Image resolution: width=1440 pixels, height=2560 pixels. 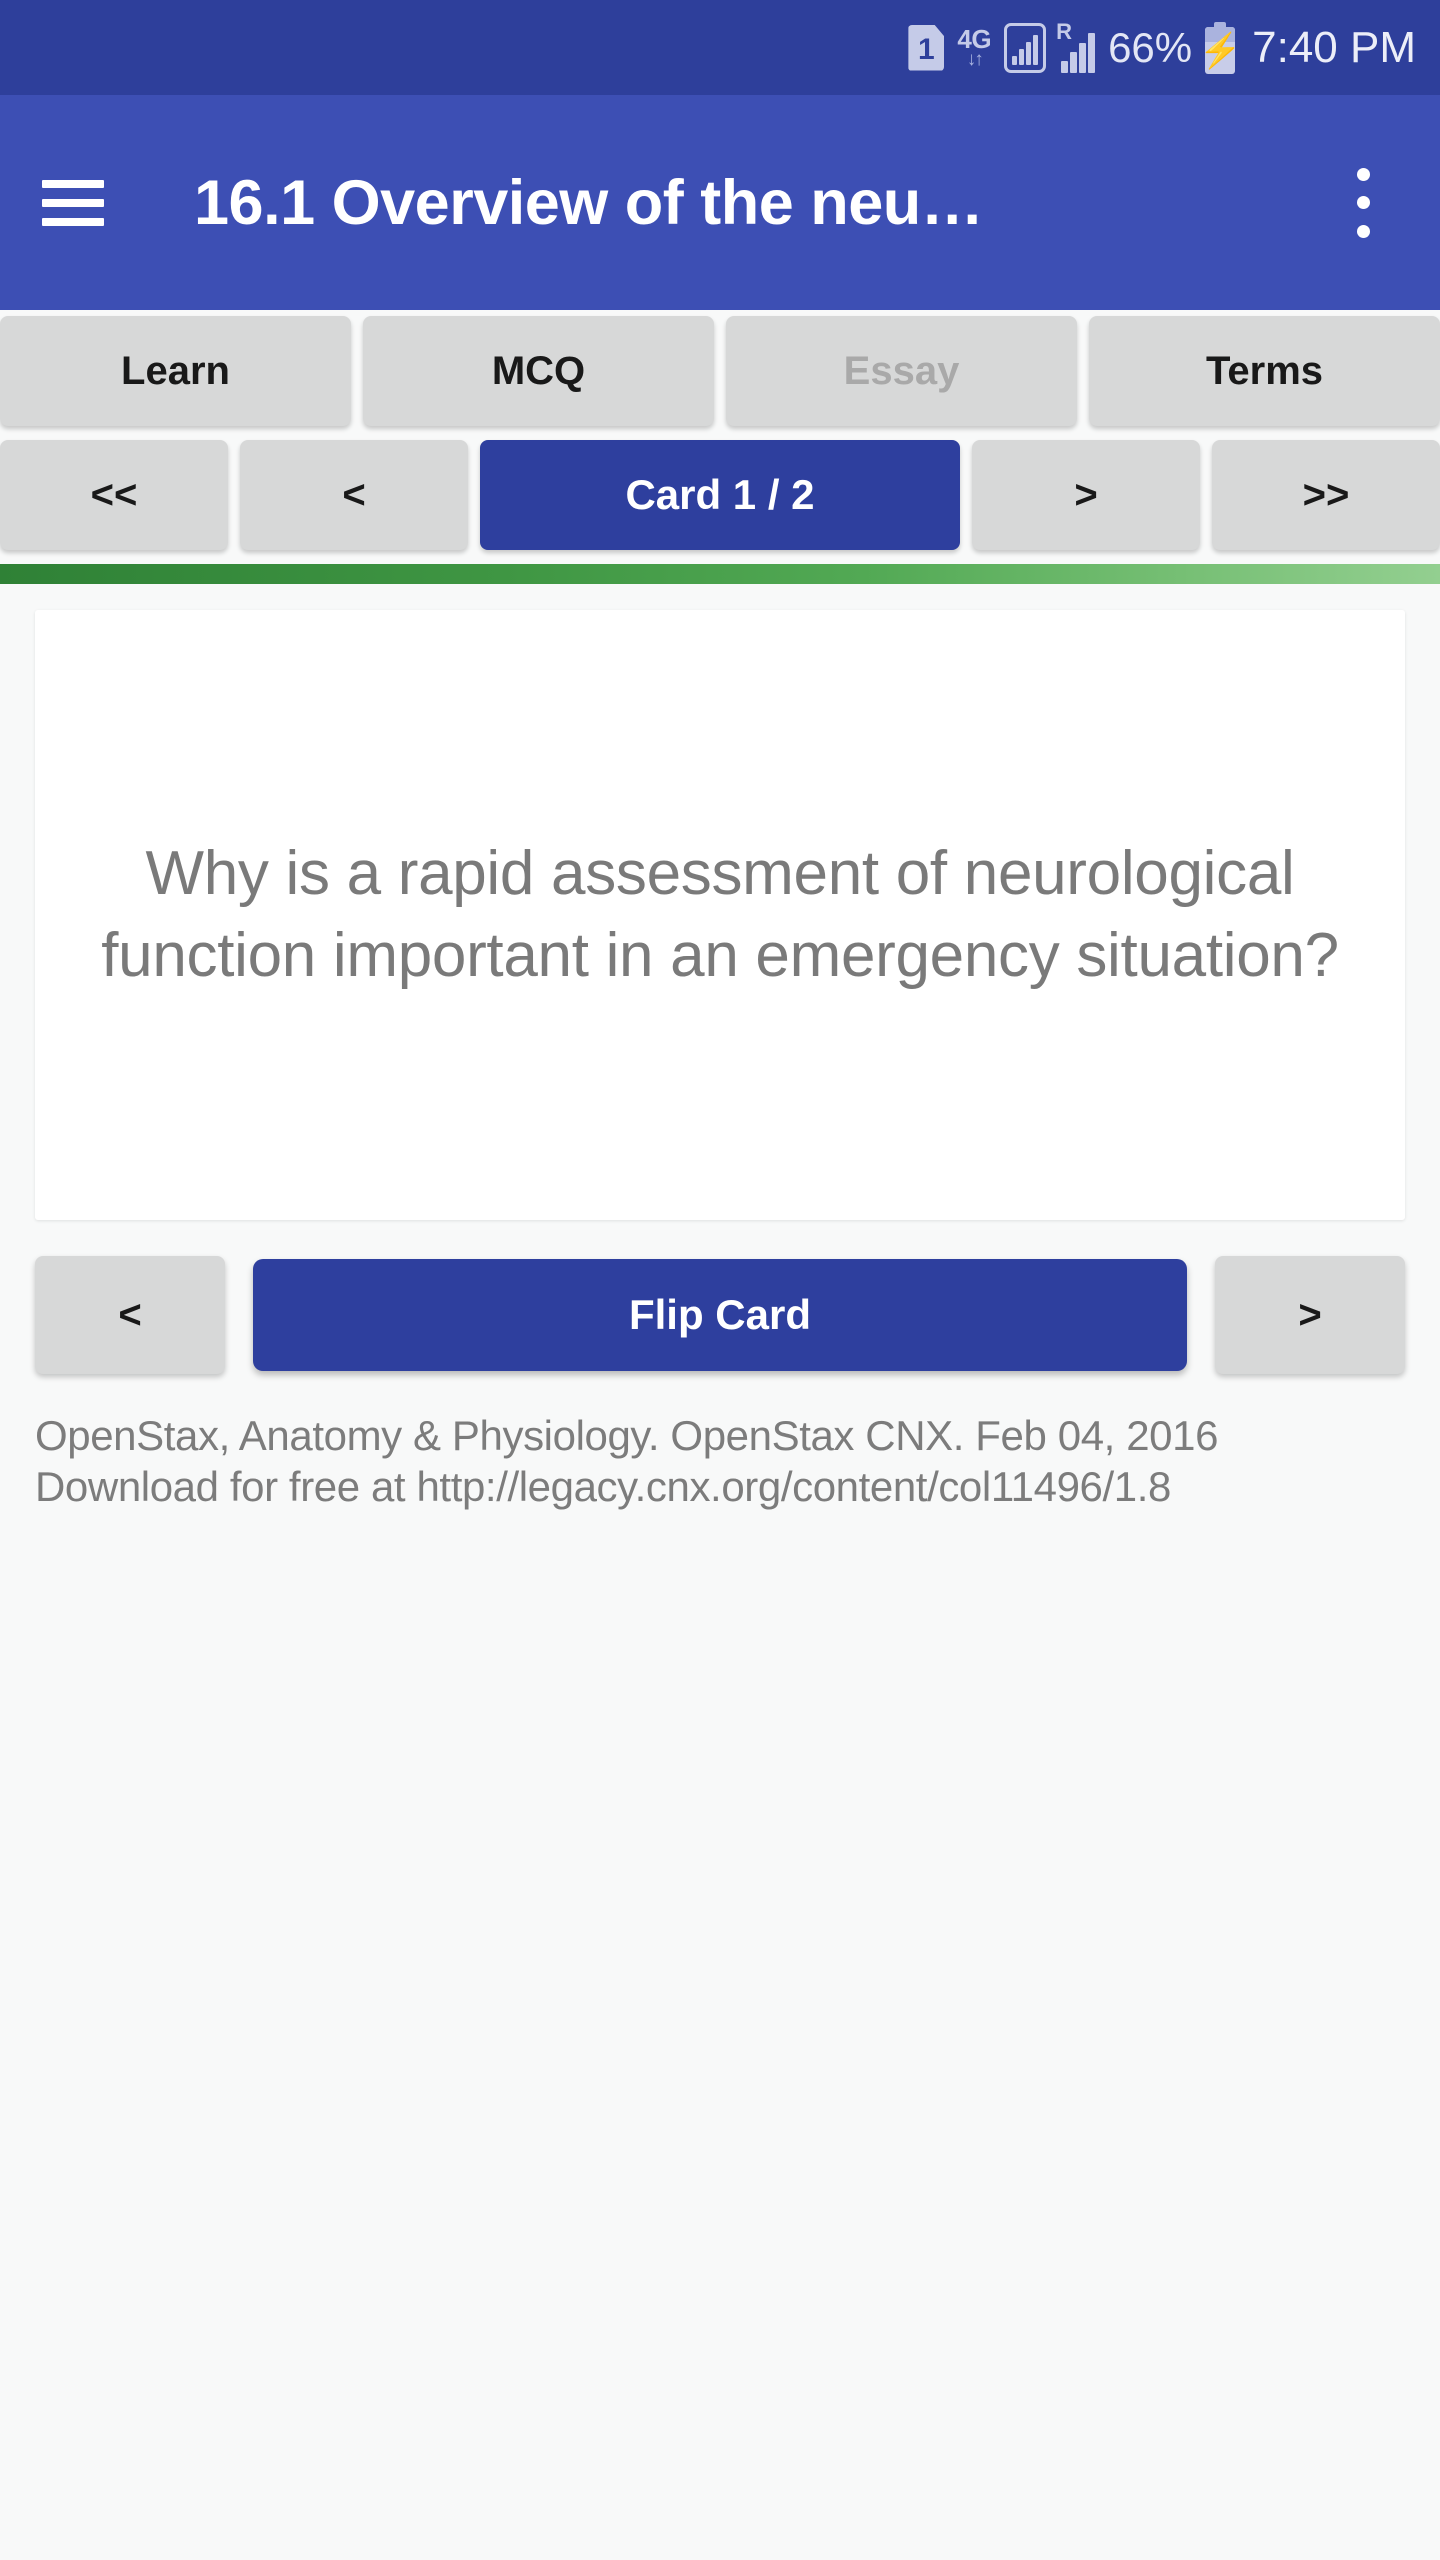 What do you see at coordinates (720, 1315) in the screenshot?
I see `flip-card-button: Flip Card` at bounding box center [720, 1315].